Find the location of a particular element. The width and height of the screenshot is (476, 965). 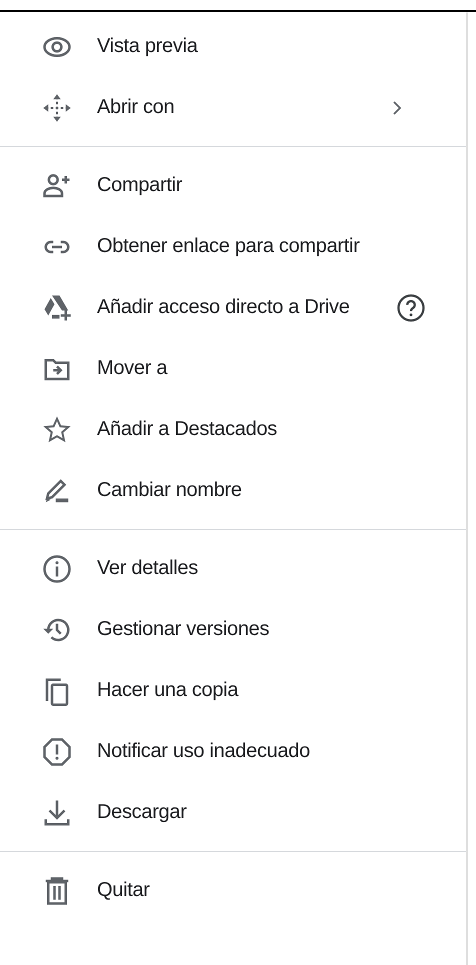

report-icon is located at coordinates (57, 751).